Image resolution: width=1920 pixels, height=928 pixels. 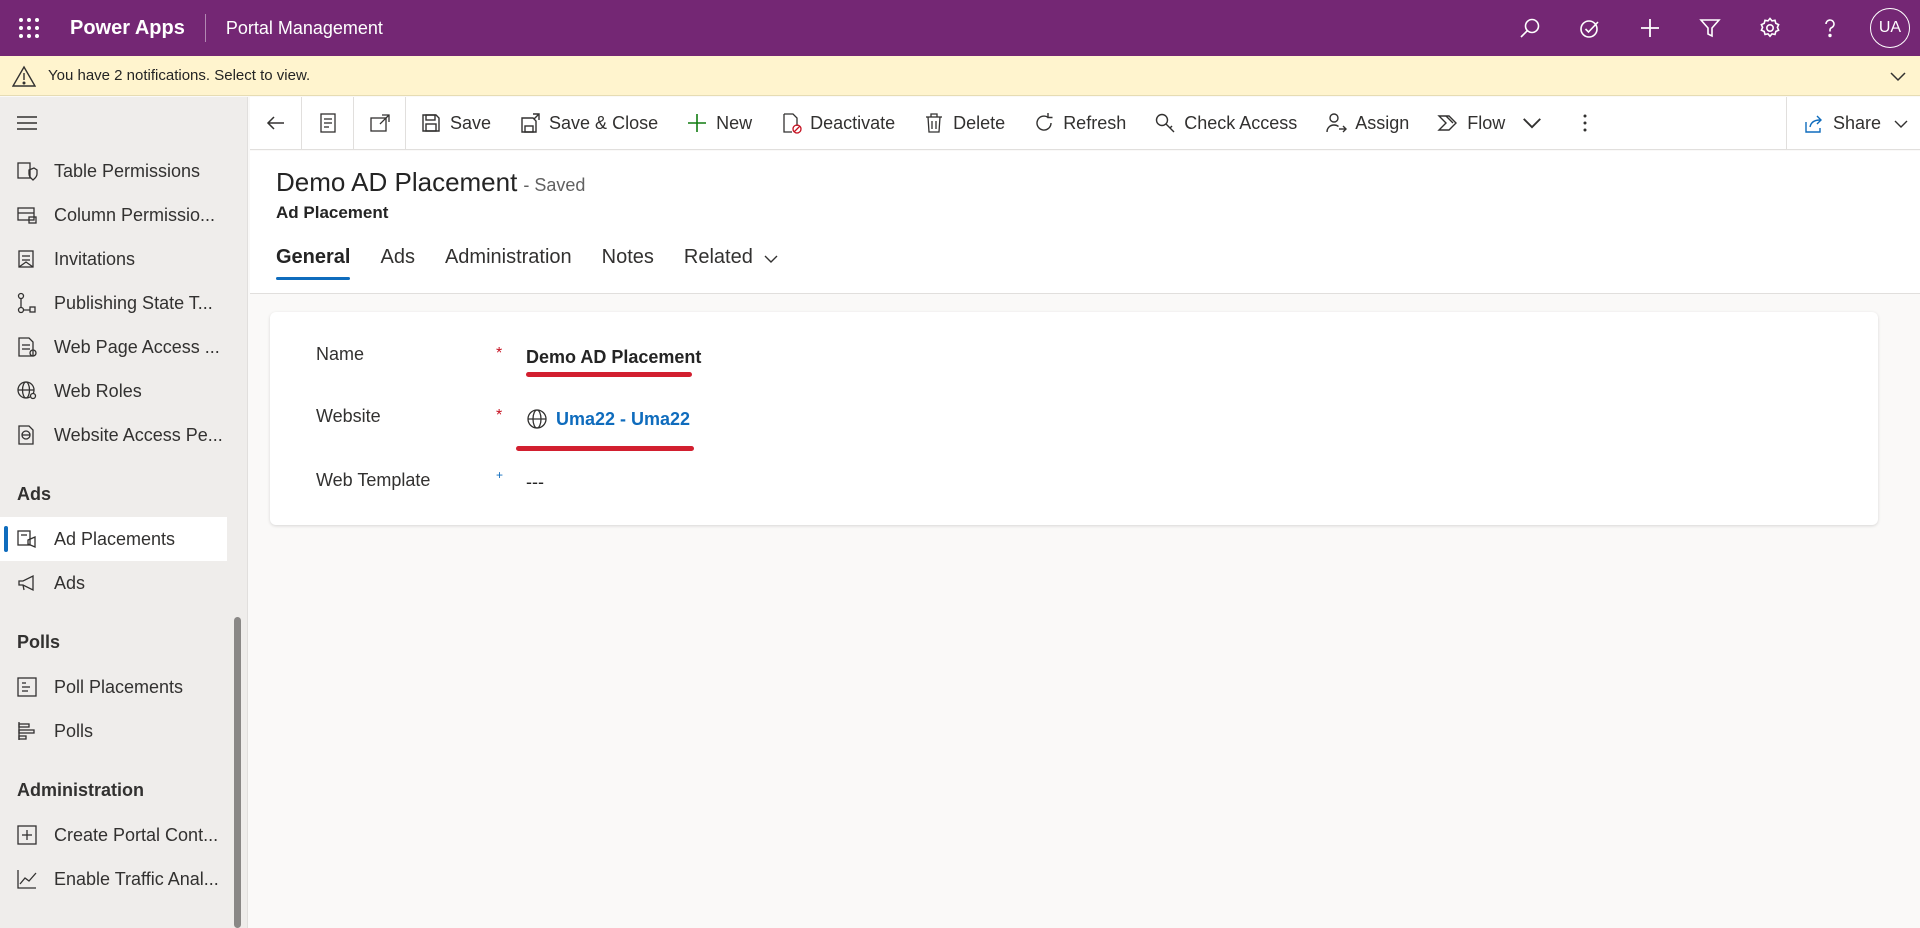 I want to click on flow-button: Flow, so click(x=1494, y=123).